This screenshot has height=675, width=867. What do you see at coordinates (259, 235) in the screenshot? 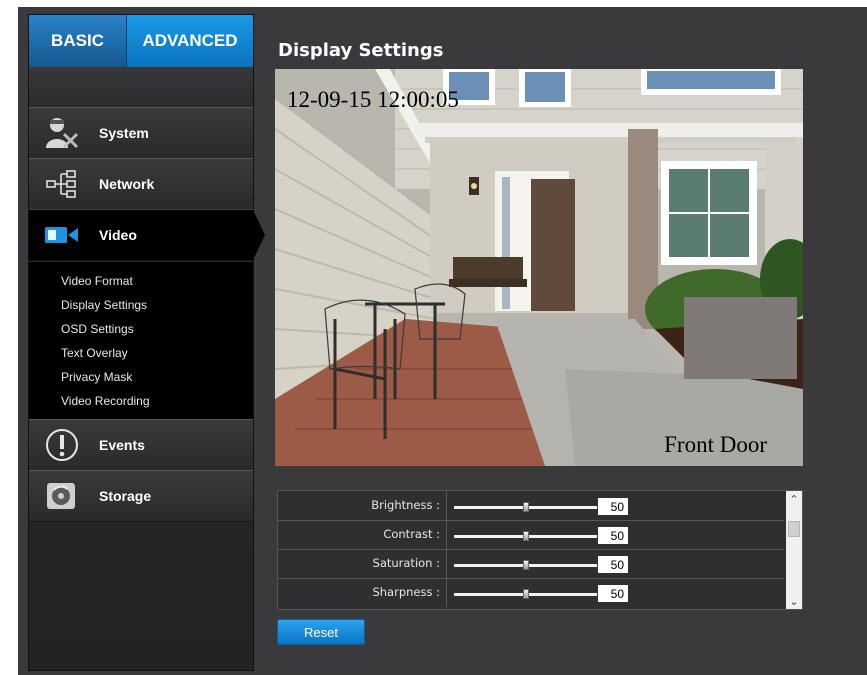
I see `active-item-pointer` at bounding box center [259, 235].